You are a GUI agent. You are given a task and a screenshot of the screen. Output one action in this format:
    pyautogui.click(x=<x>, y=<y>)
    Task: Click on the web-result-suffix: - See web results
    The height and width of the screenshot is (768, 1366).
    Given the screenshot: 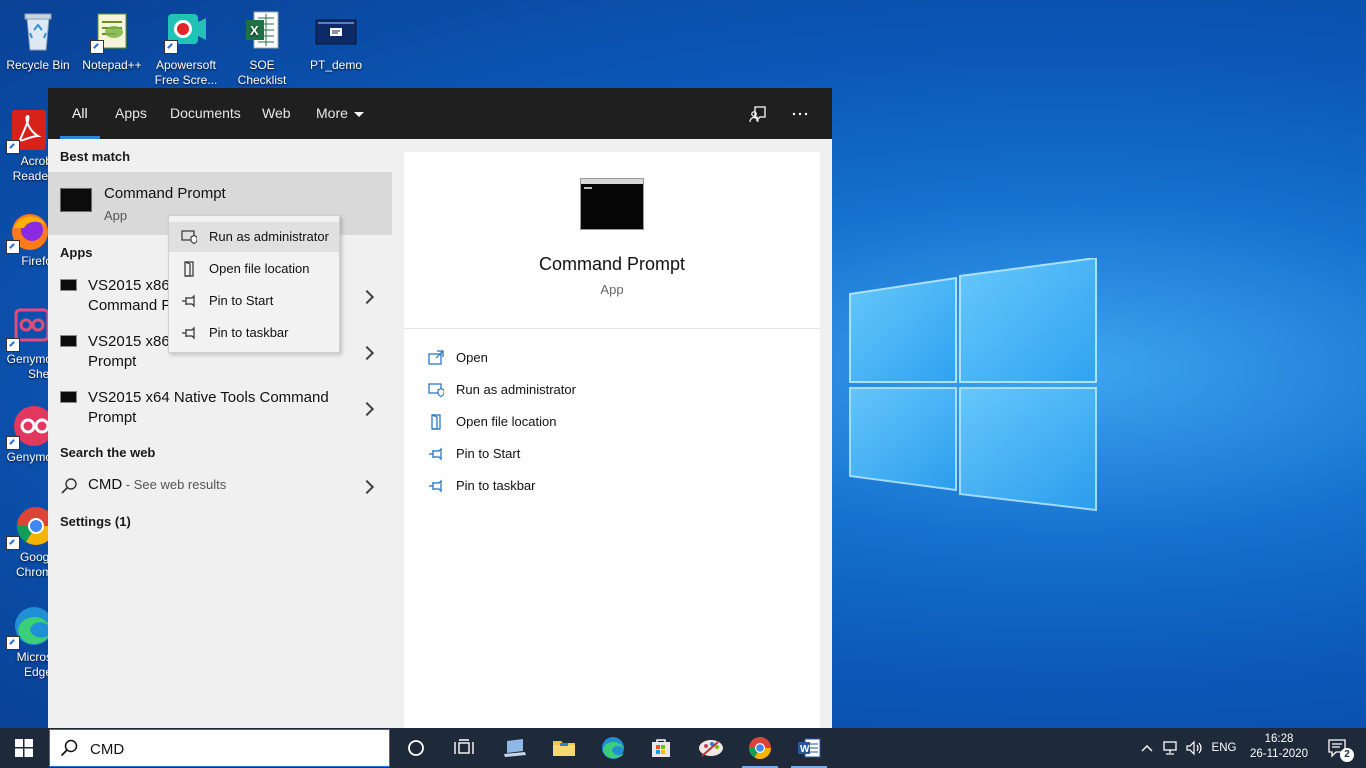 What is the action you would take?
    pyautogui.click(x=174, y=484)
    